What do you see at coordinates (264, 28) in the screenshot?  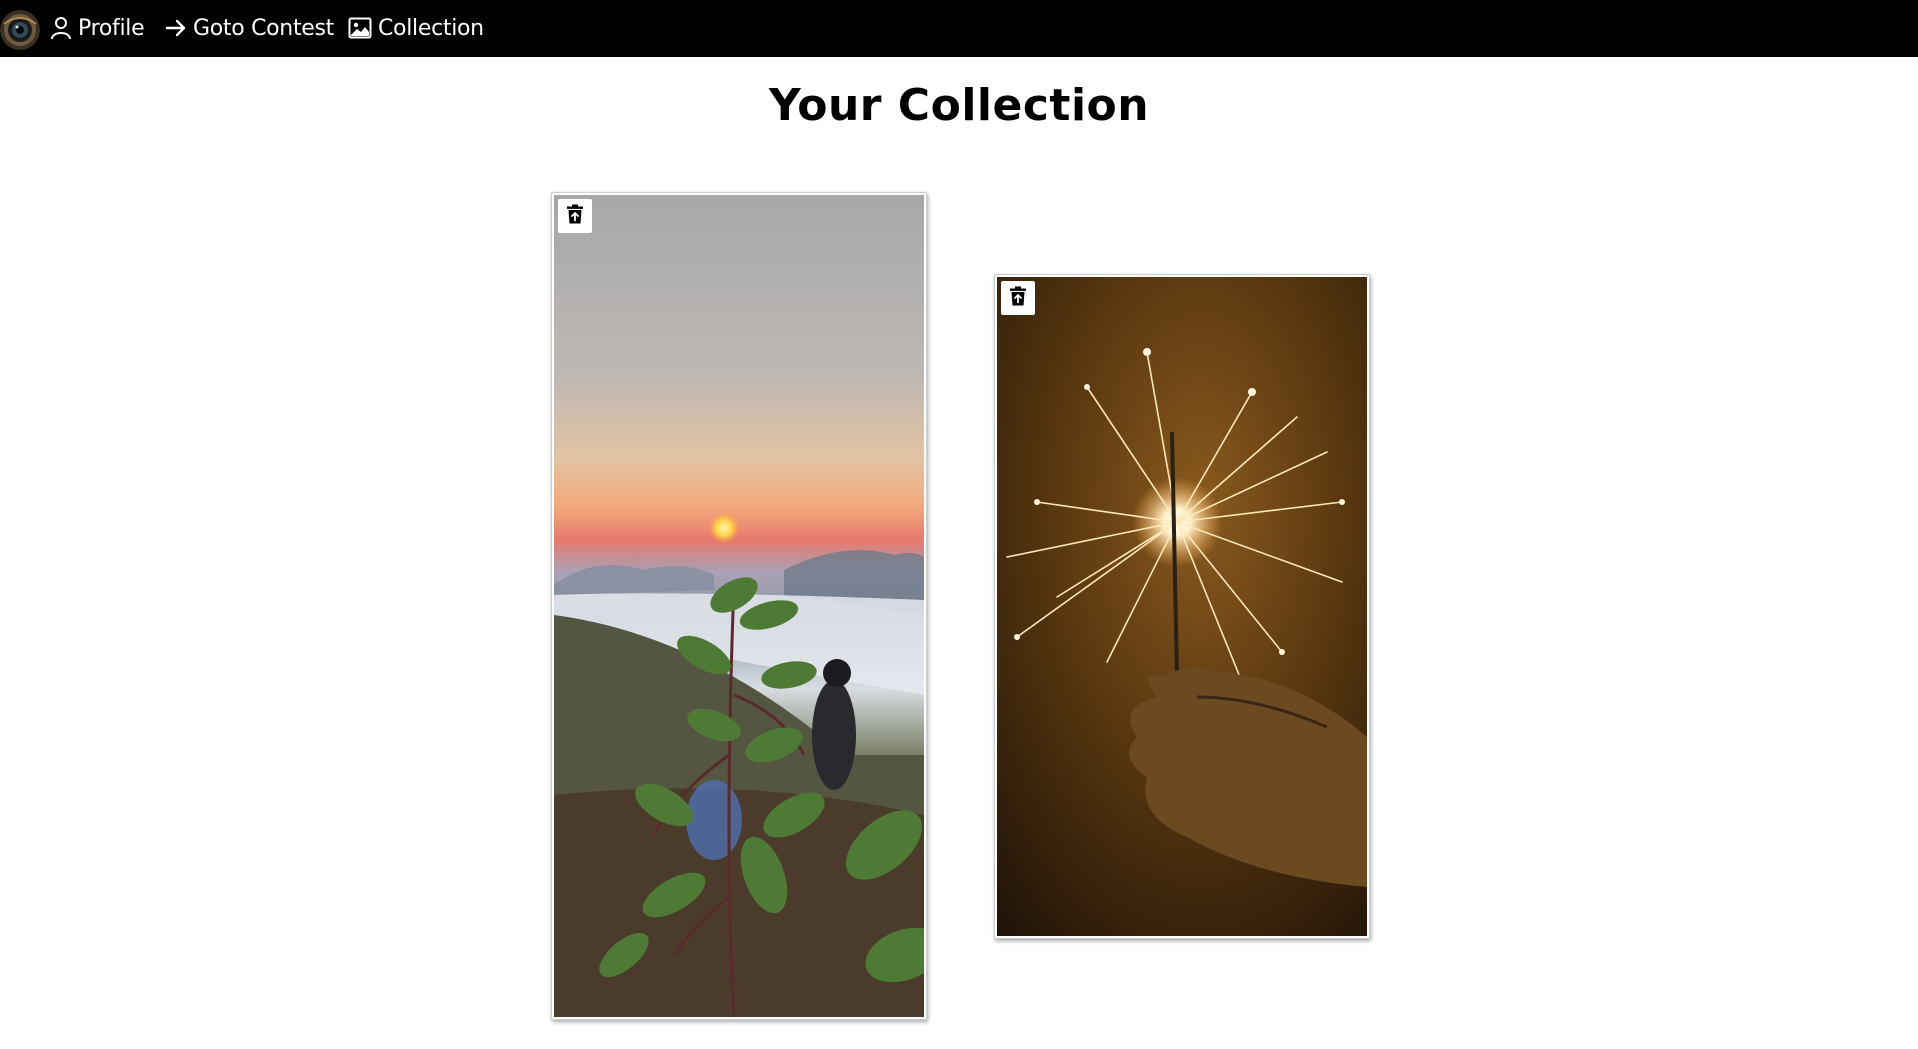 I see `nav-goto-contest-label: Goto Contest` at bounding box center [264, 28].